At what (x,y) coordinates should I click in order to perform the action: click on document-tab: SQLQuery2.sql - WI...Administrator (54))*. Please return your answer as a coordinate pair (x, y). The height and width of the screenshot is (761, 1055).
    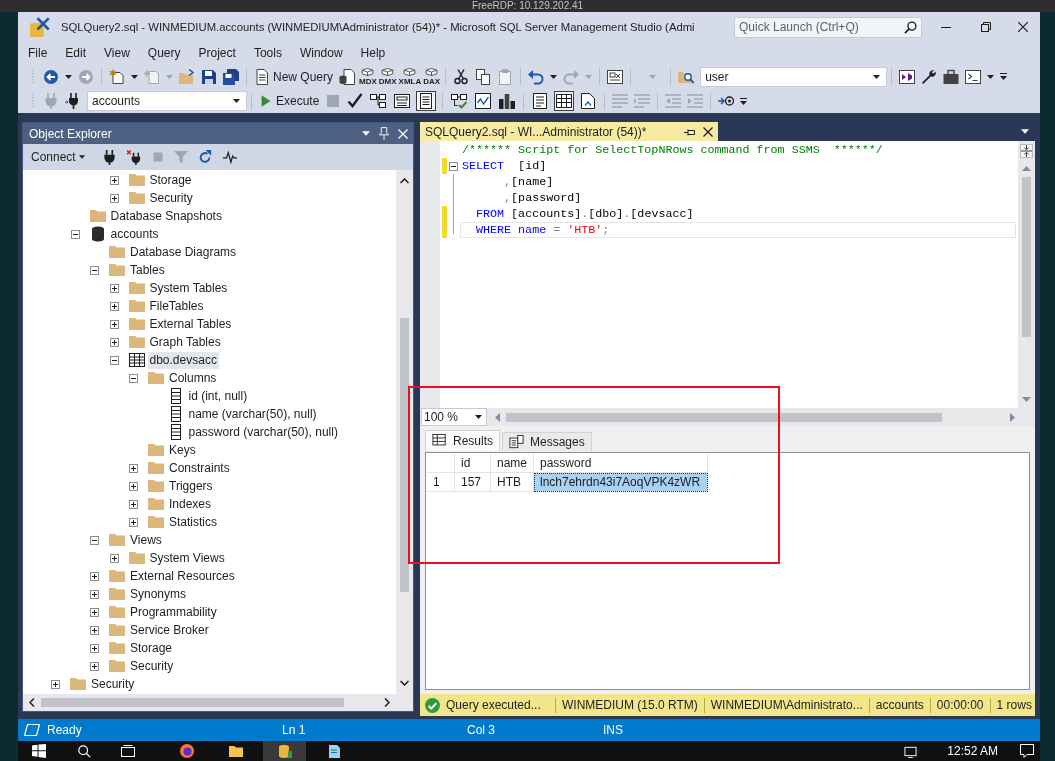
    Looking at the image, I should click on (569, 131).